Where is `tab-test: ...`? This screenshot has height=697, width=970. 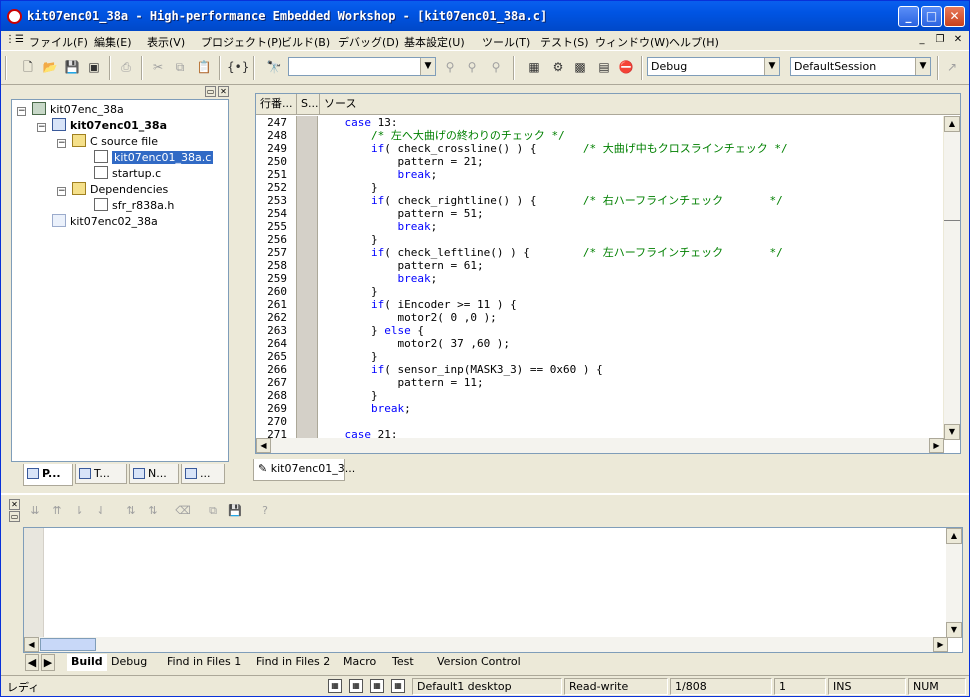
tab-test: ... is located at coordinates (203, 474).